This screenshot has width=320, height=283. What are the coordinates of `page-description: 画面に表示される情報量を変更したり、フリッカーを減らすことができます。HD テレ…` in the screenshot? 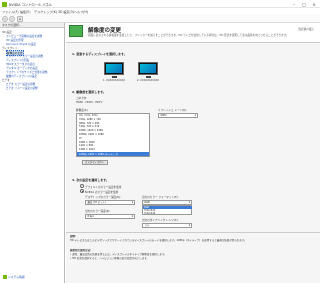 It's located at (188, 35).